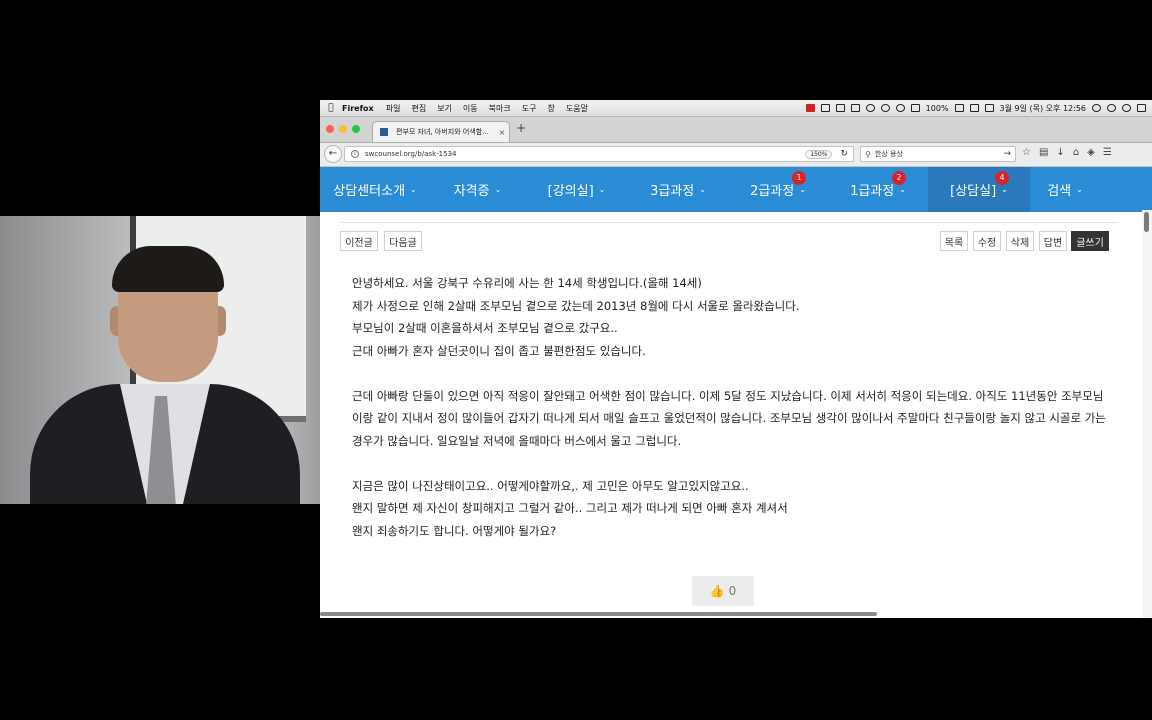  I want to click on home-icon: ⌂, so click(1076, 152).